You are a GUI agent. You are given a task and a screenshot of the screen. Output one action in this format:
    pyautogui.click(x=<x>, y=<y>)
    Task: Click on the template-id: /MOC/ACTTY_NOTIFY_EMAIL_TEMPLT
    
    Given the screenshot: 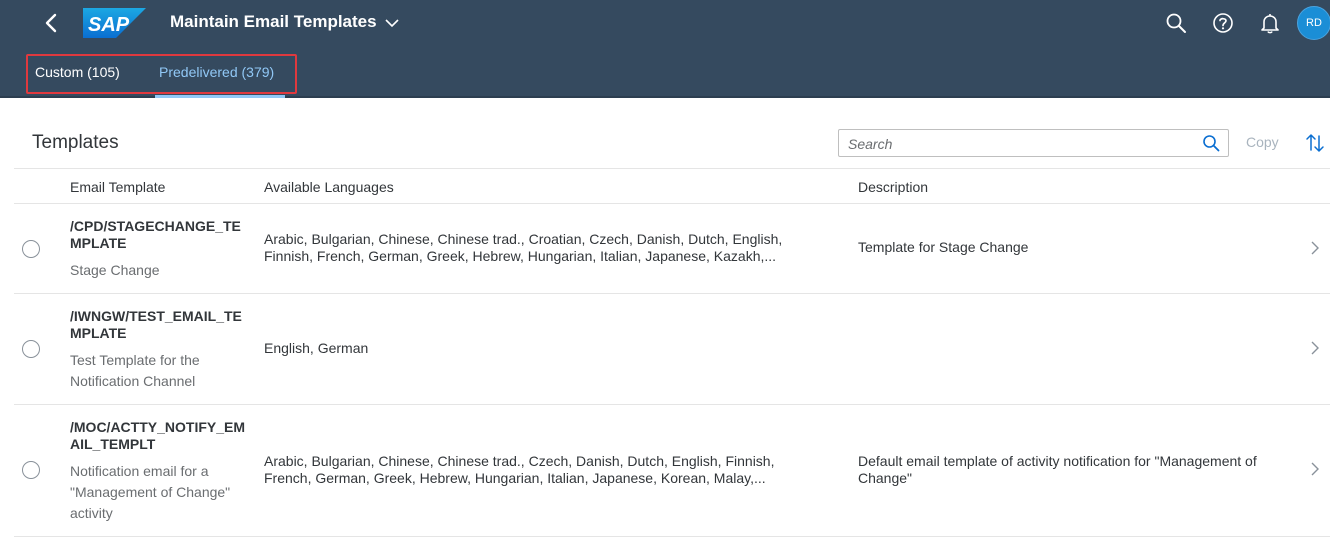 What is the action you would take?
    pyautogui.click(x=158, y=435)
    